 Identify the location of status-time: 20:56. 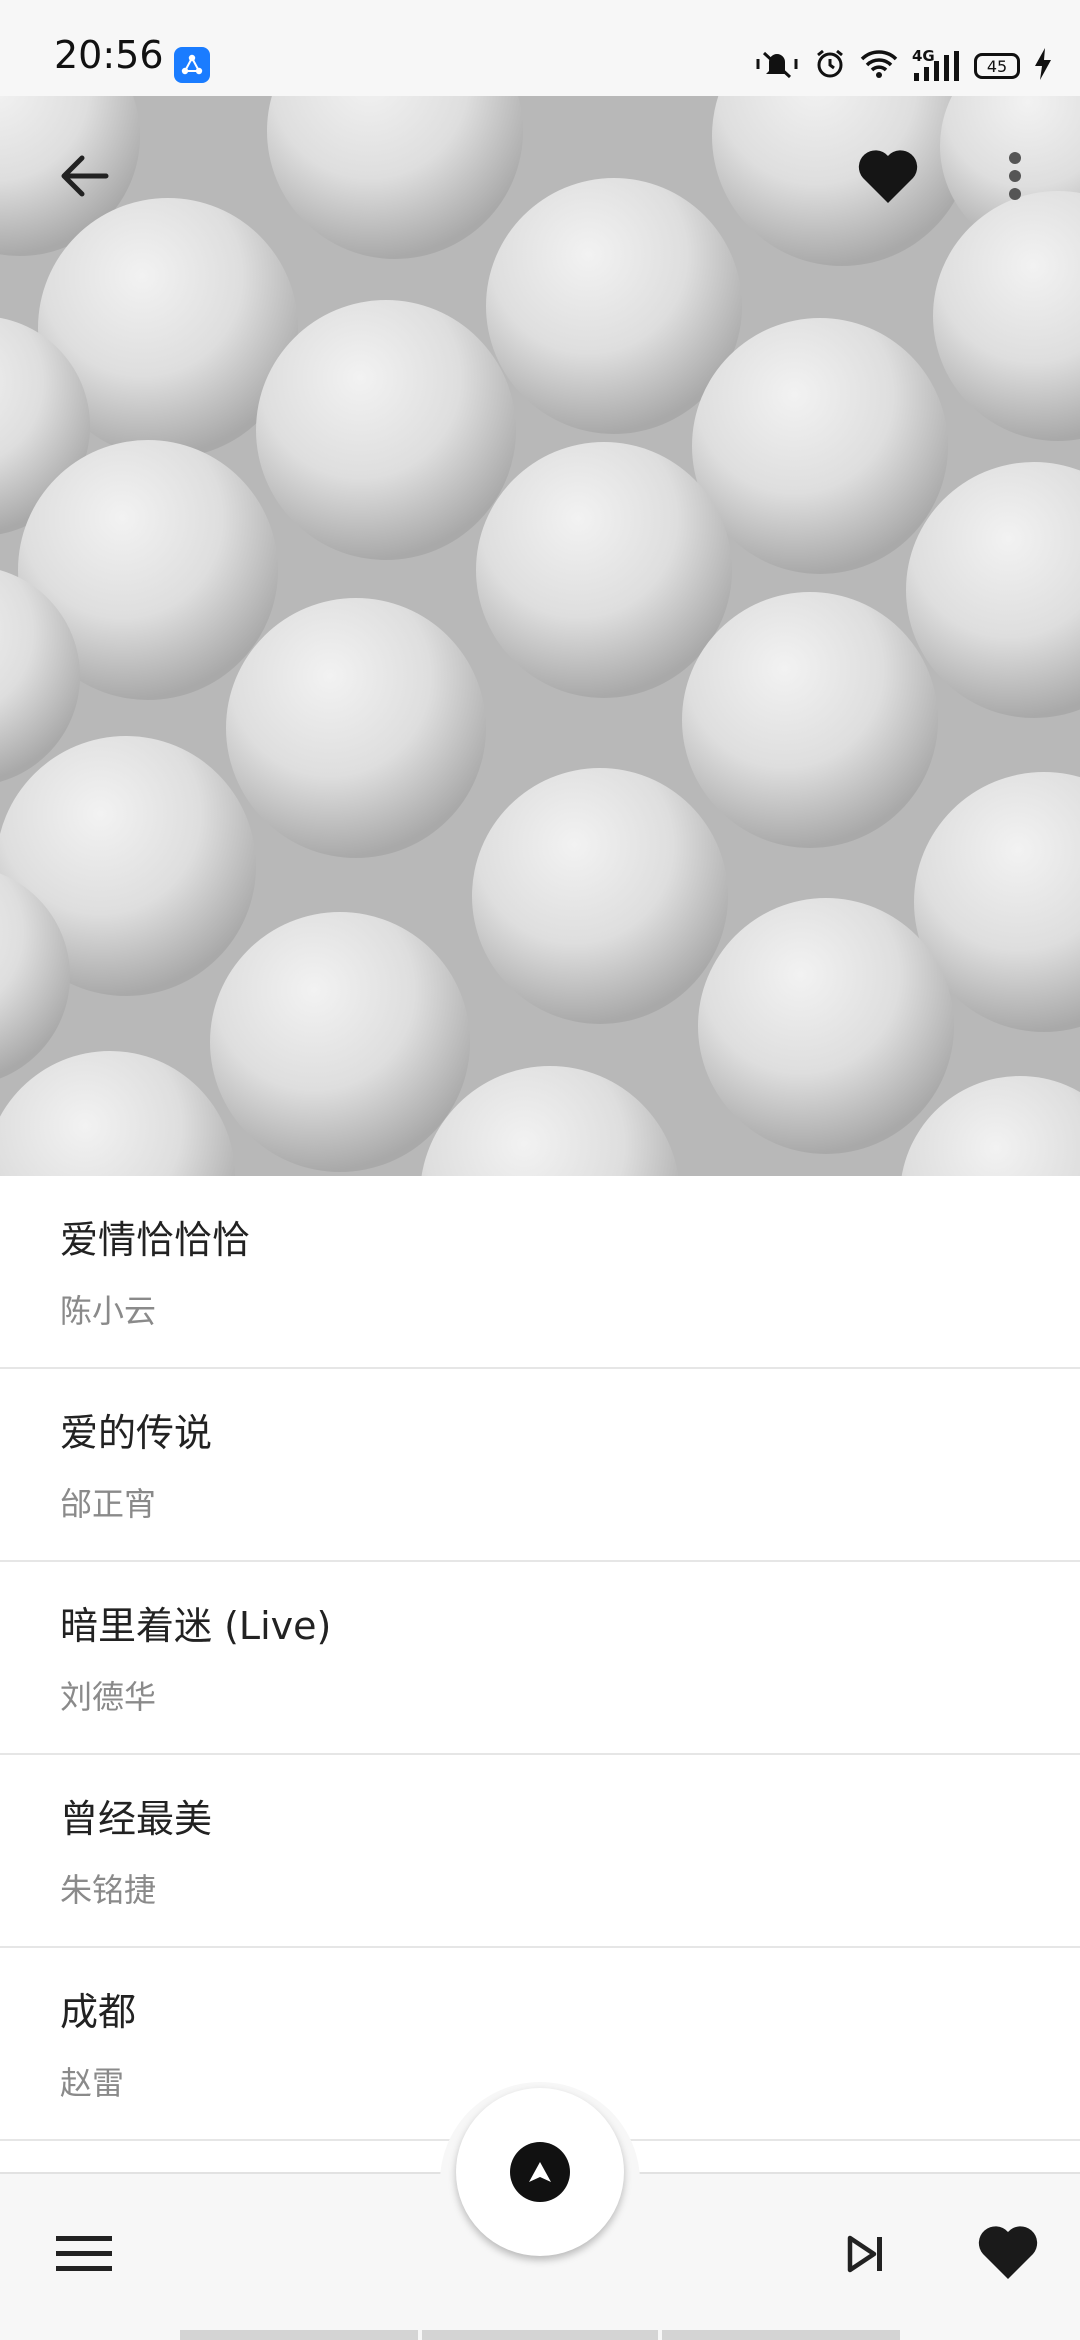
(109, 55).